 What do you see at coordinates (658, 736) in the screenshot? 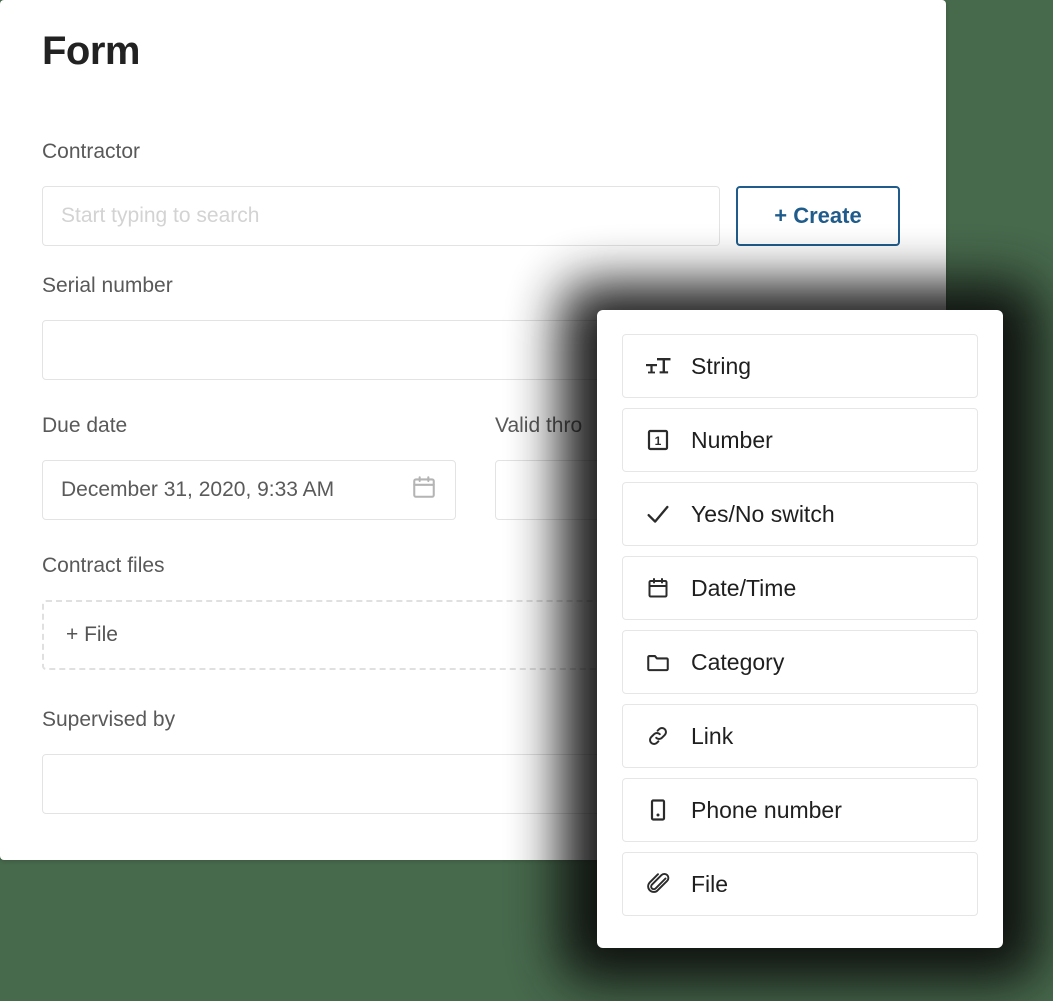
I see `link-icon` at bounding box center [658, 736].